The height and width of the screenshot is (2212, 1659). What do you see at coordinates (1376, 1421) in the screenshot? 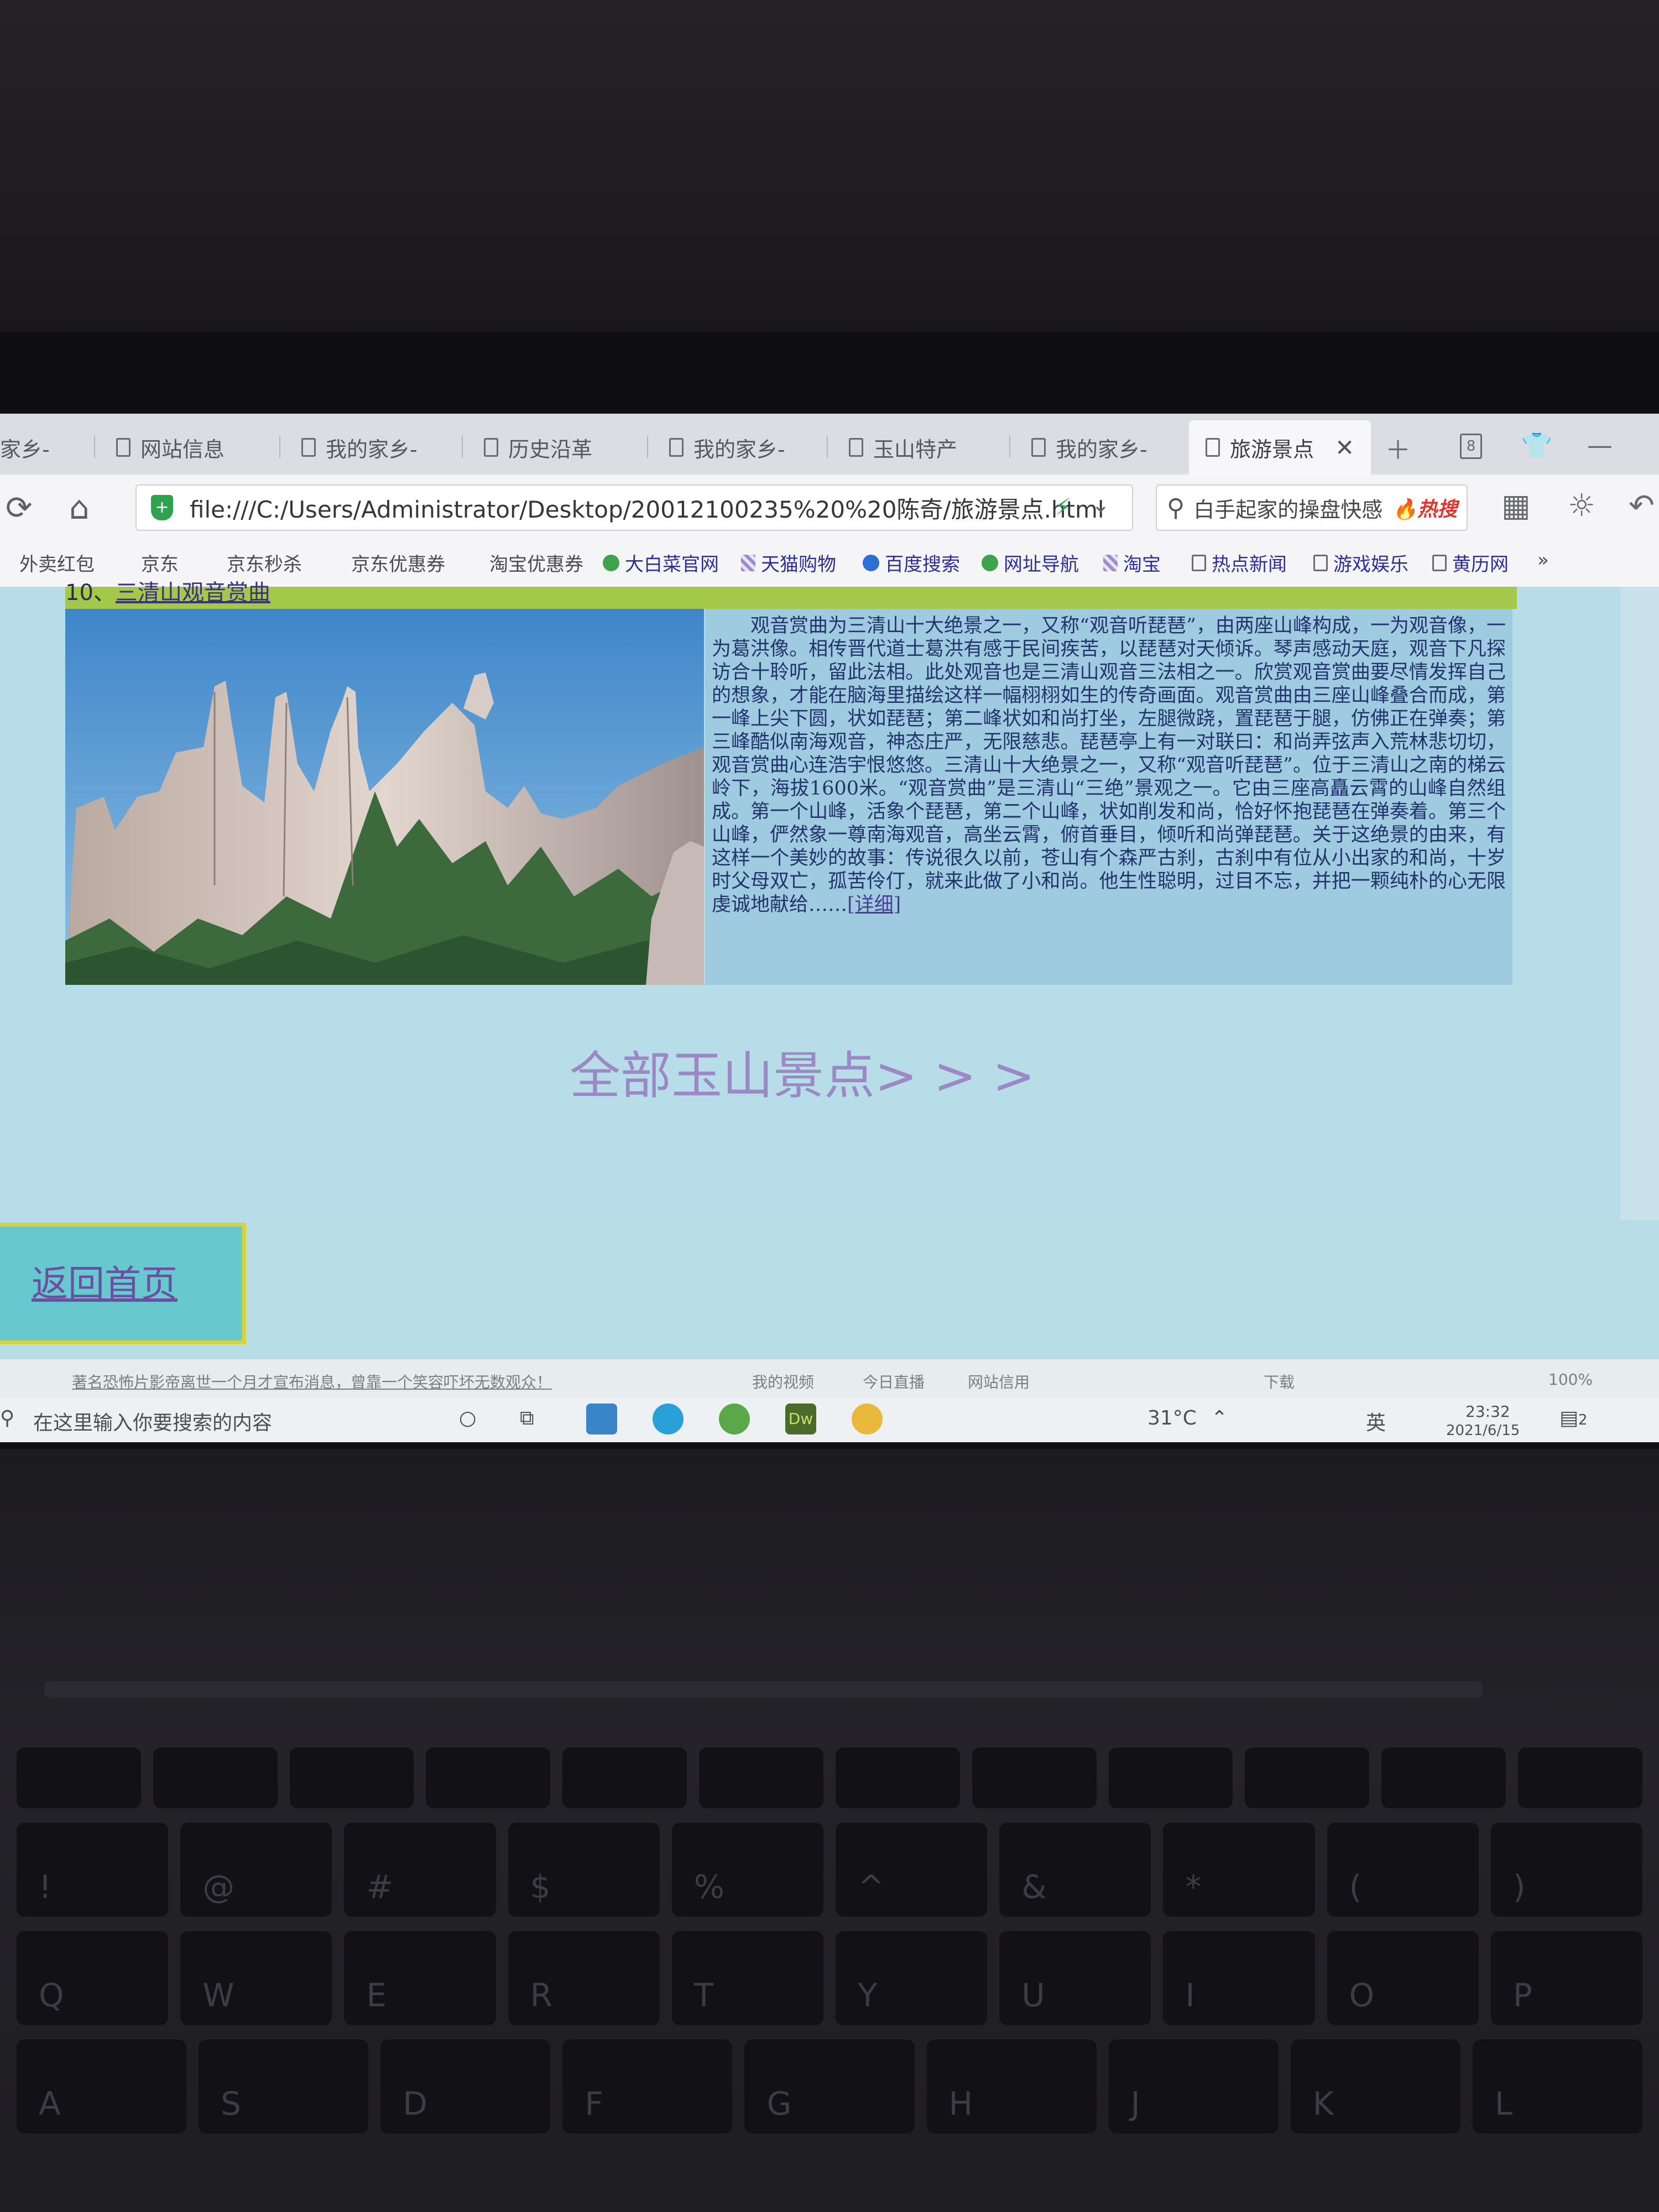
I see `ime-indicator: 英` at bounding box center [1376, 1421].